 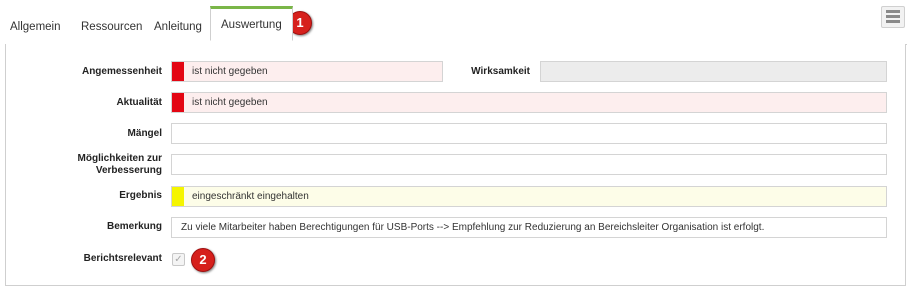 I want to click on ergebnis-field: eingeschränkt eingehalten, so click(x=529, y=196).